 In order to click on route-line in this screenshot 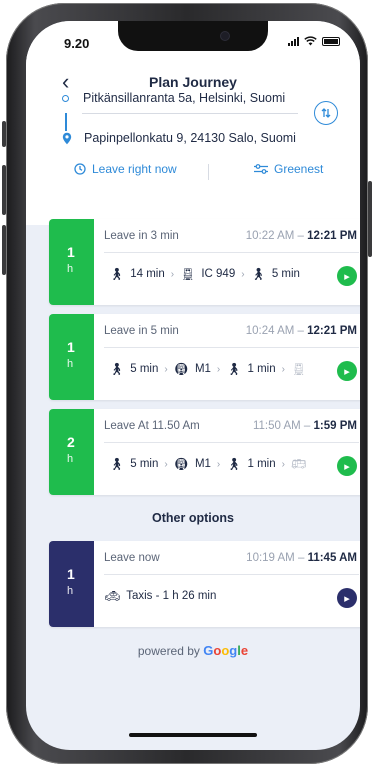, I will do `click(66, 122)`.